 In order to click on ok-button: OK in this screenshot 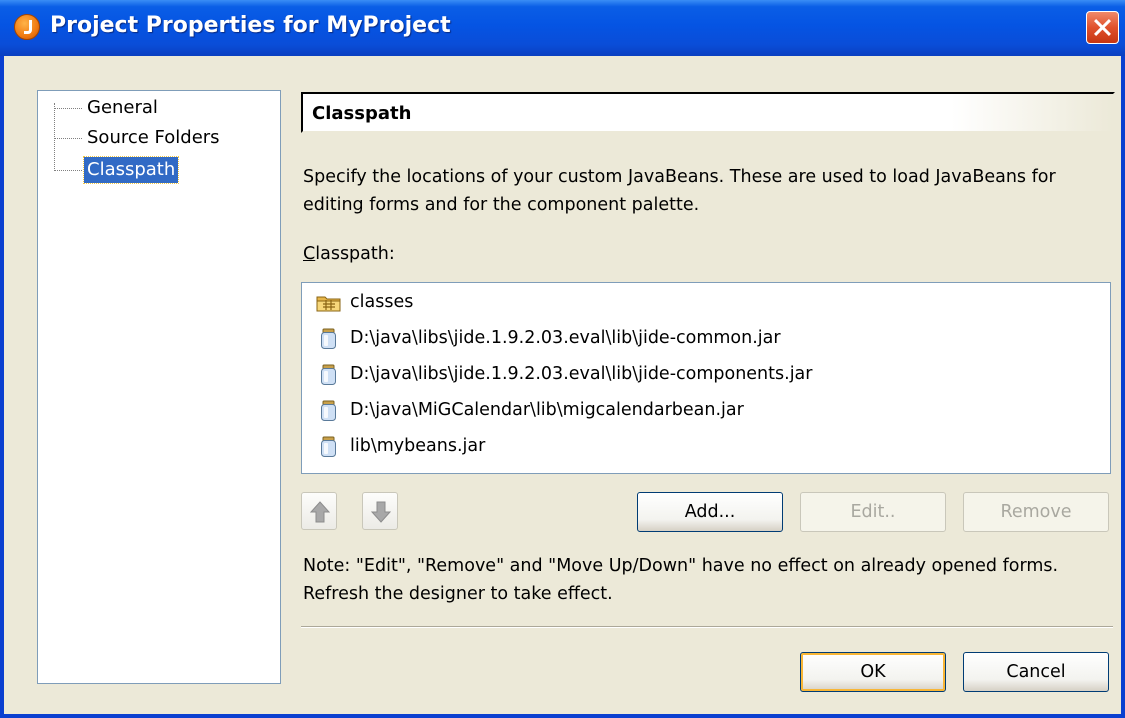, I will do `click(873, 672)`.